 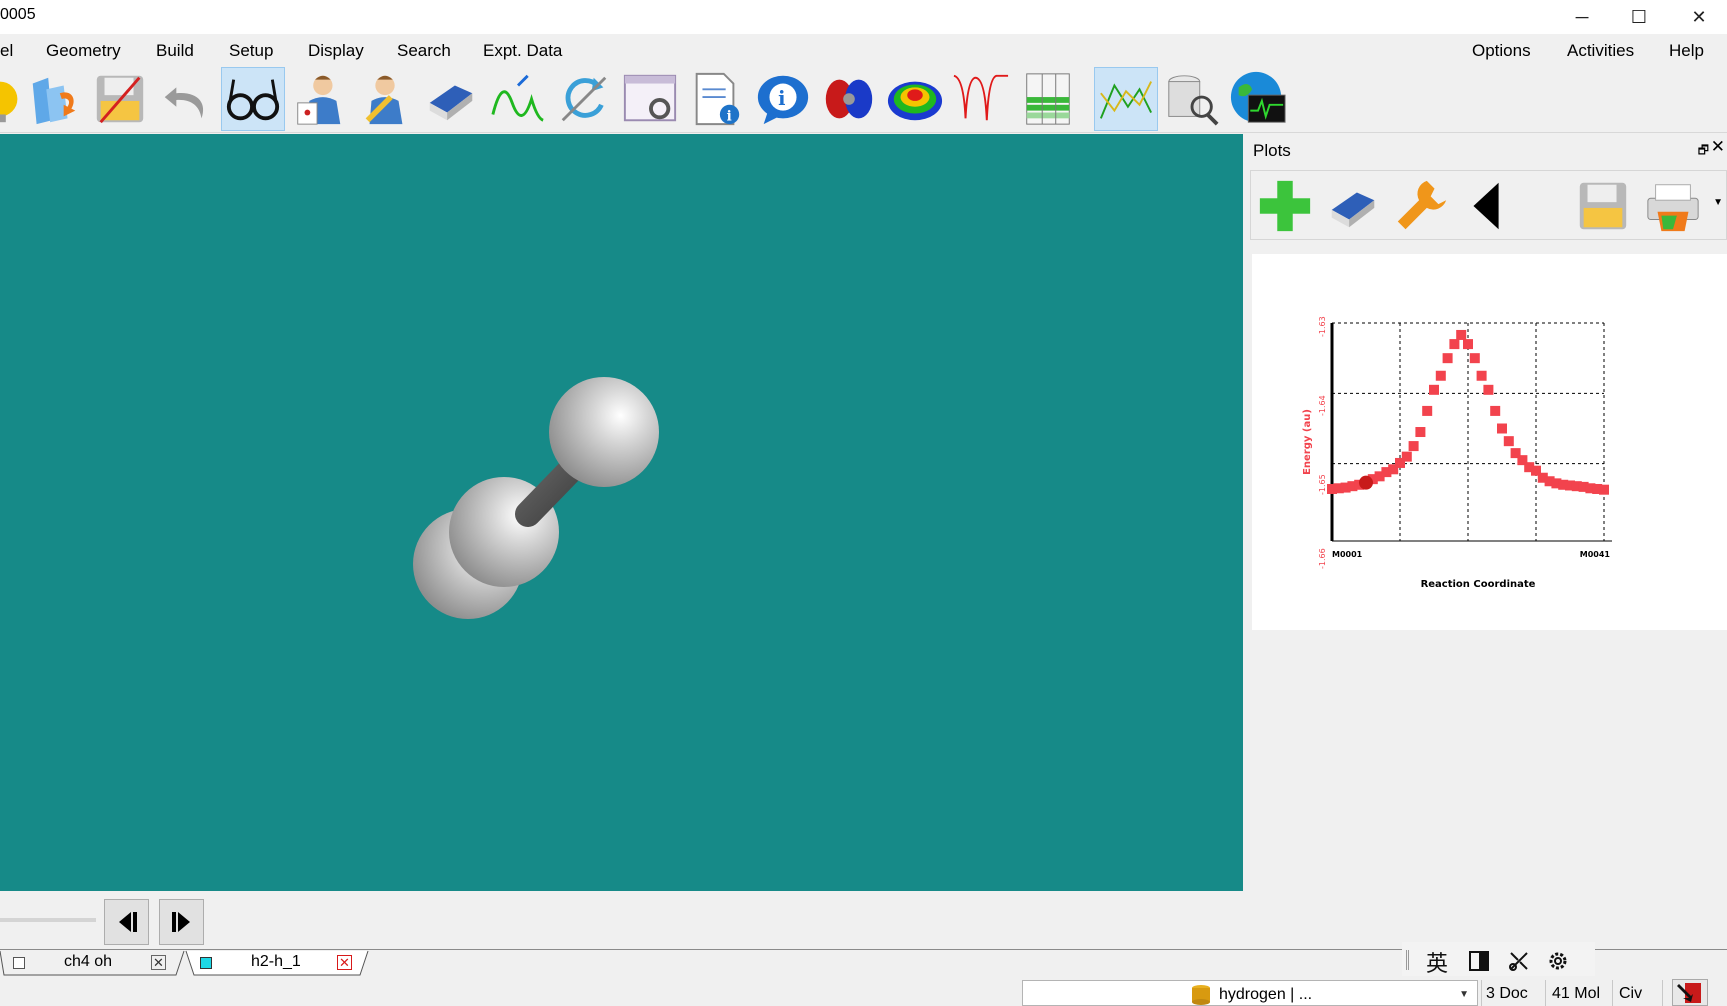 I want to click on menu-options: Options, so click(x=1501, y=51).